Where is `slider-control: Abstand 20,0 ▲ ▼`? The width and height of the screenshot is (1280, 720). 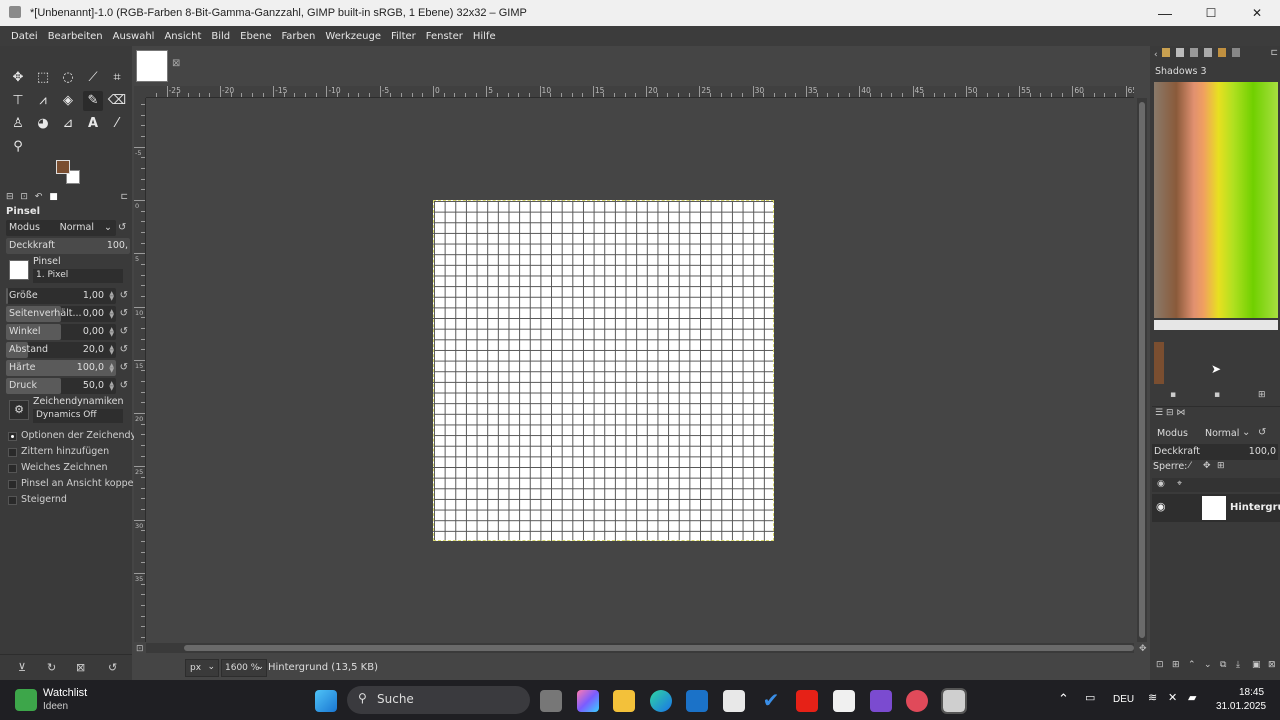
slider-control: Abstand 20,0 ▲ ▼ is located at coordinates (61, 350).